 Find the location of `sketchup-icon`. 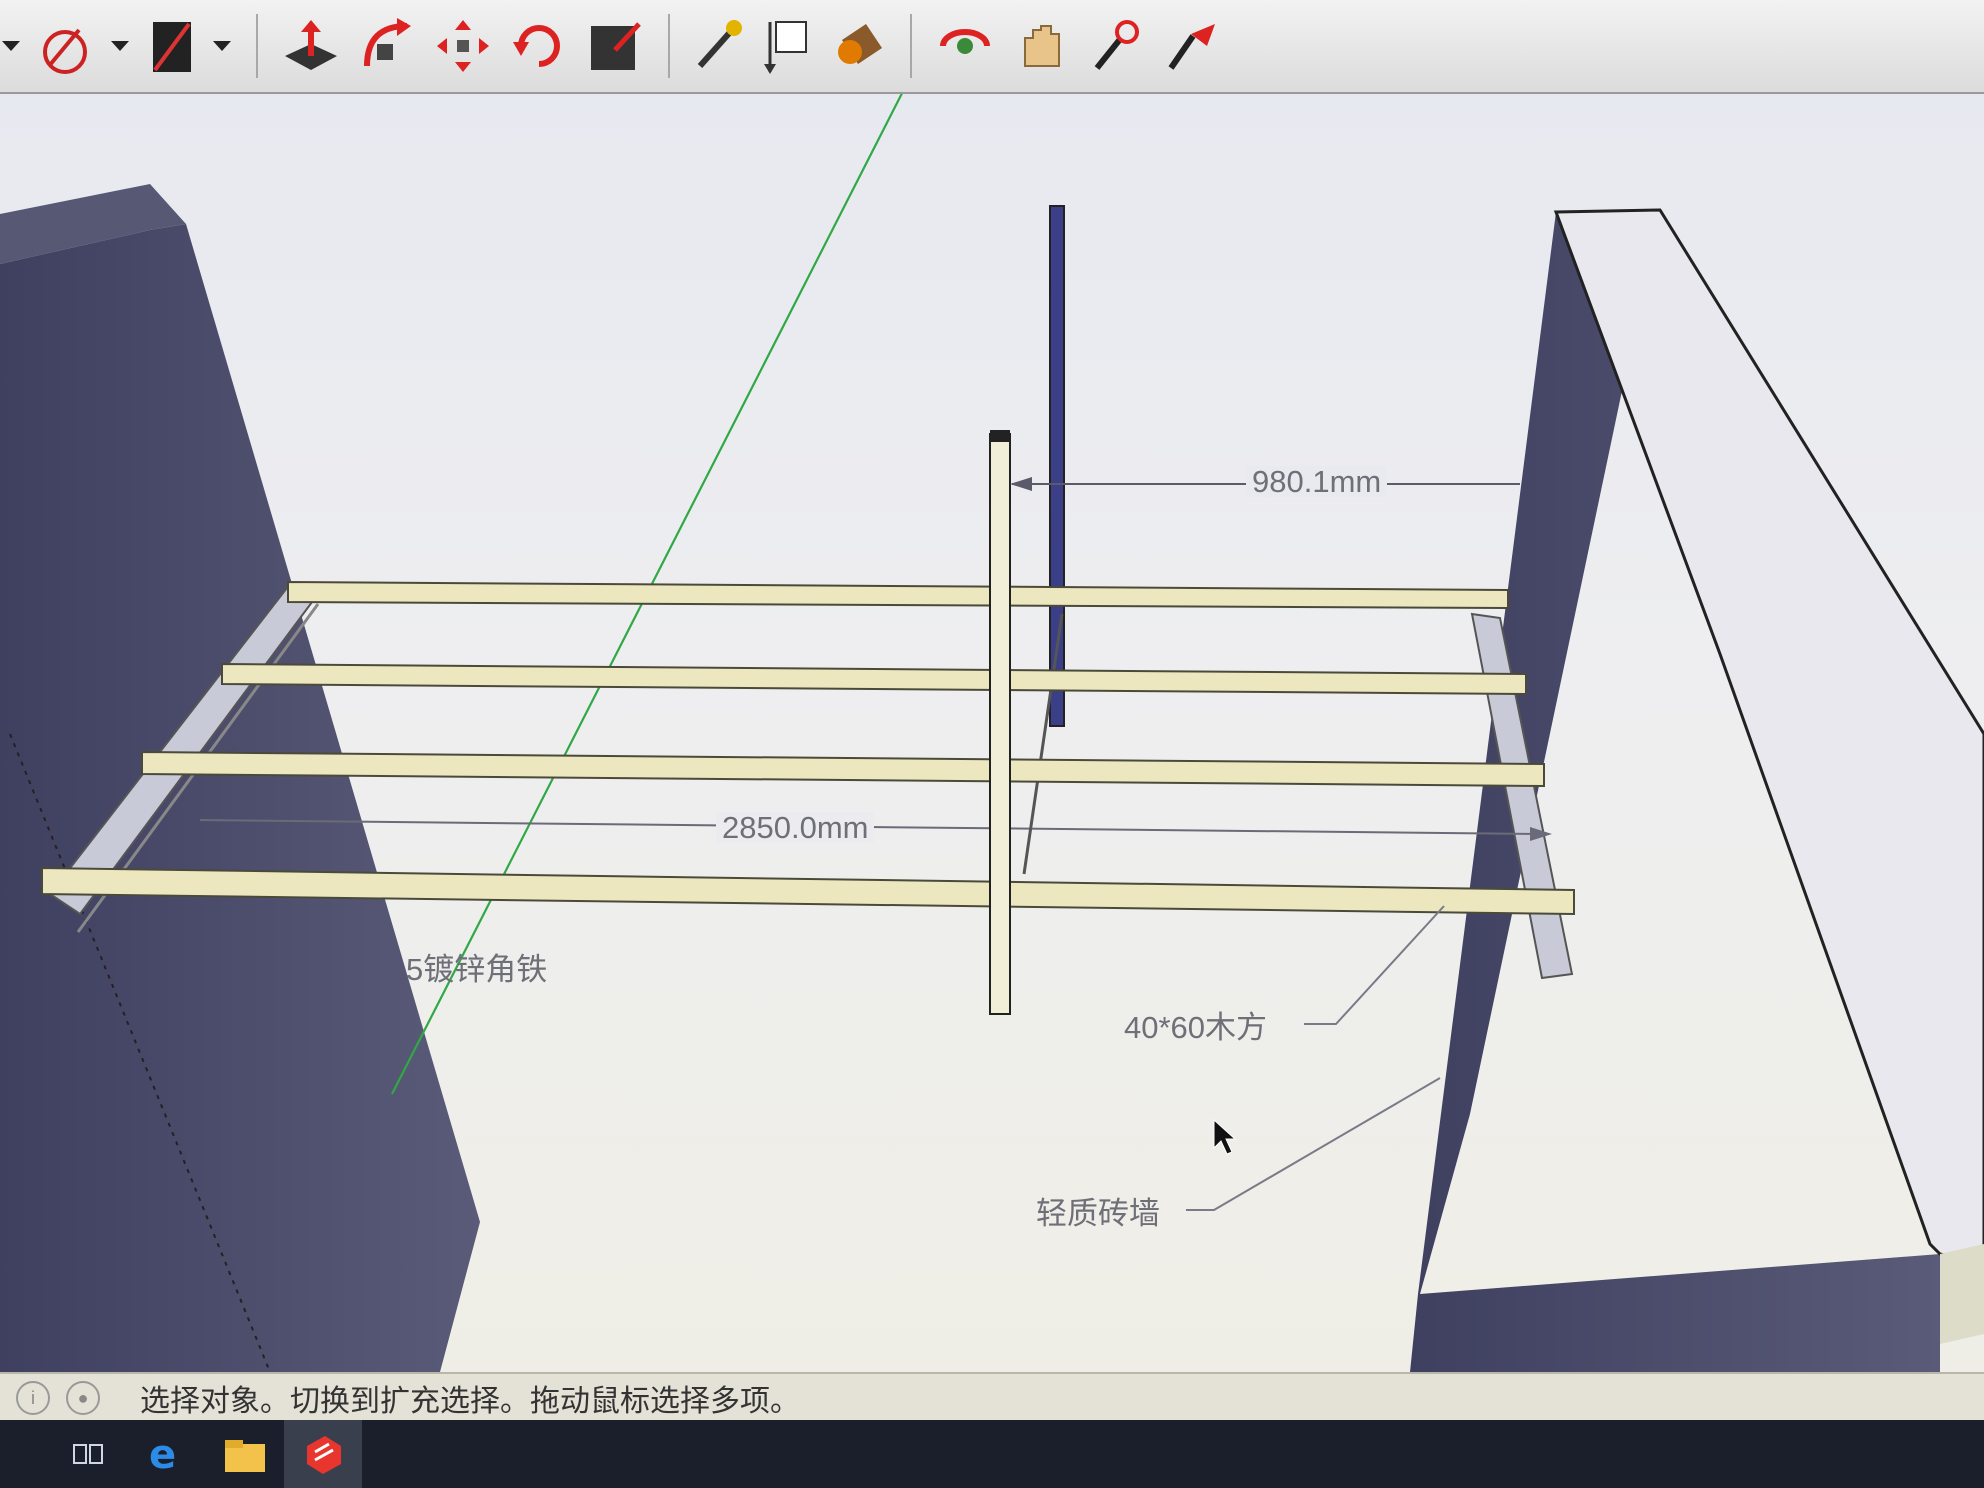

sketchup-icon is located at coordinates (324, 1455).